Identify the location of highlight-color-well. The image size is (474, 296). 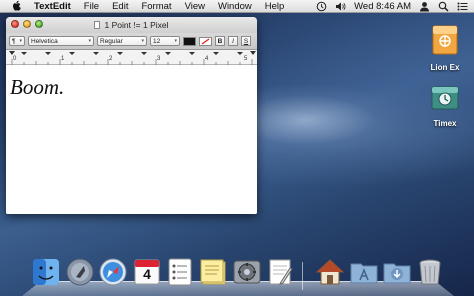
(205, 41).